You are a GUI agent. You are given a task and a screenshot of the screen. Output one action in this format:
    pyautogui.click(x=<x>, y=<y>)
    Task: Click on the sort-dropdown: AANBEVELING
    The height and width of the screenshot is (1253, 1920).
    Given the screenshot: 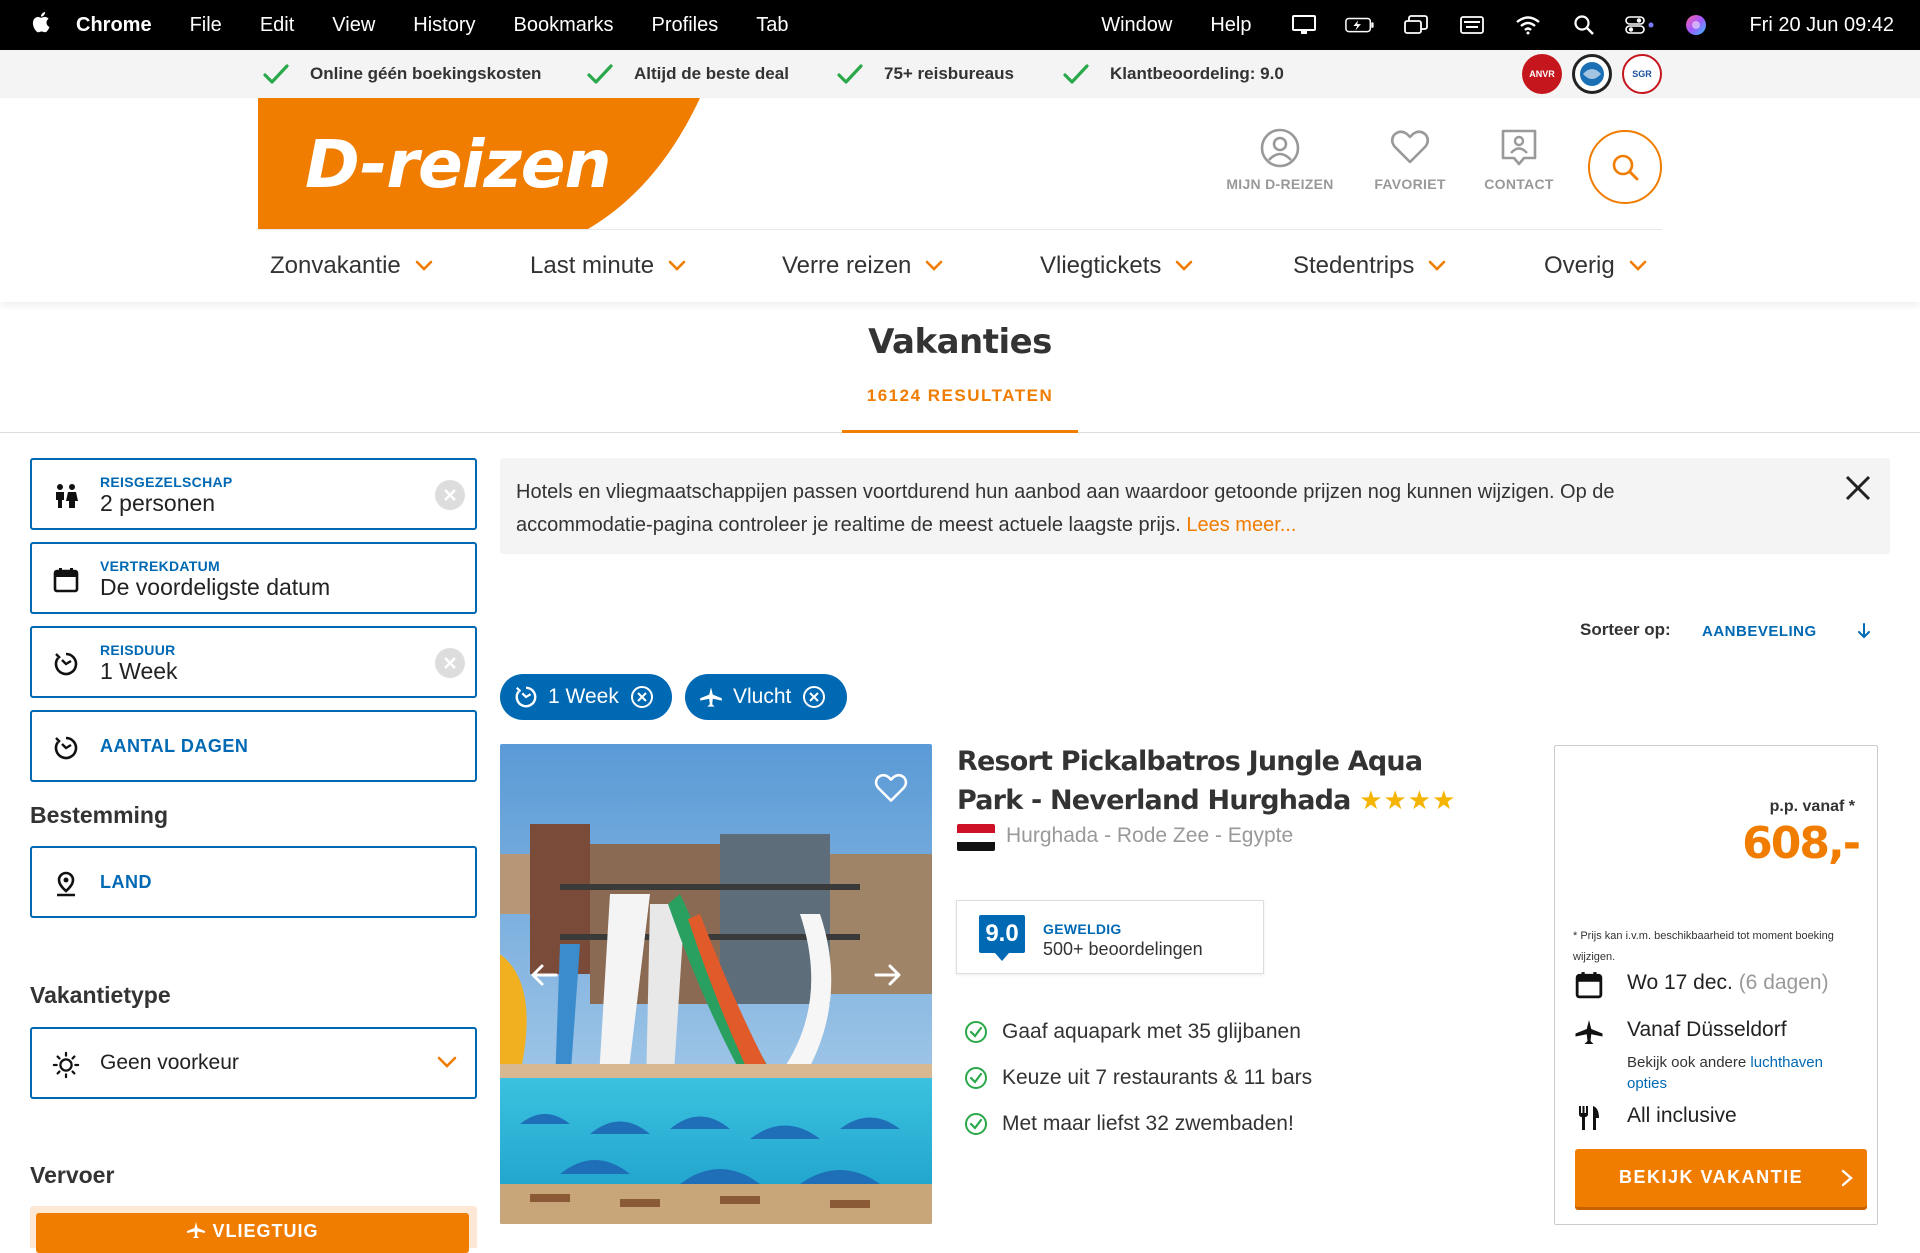 What is the action you would take?
    pyautogui.click(x=1759, y=631)
    